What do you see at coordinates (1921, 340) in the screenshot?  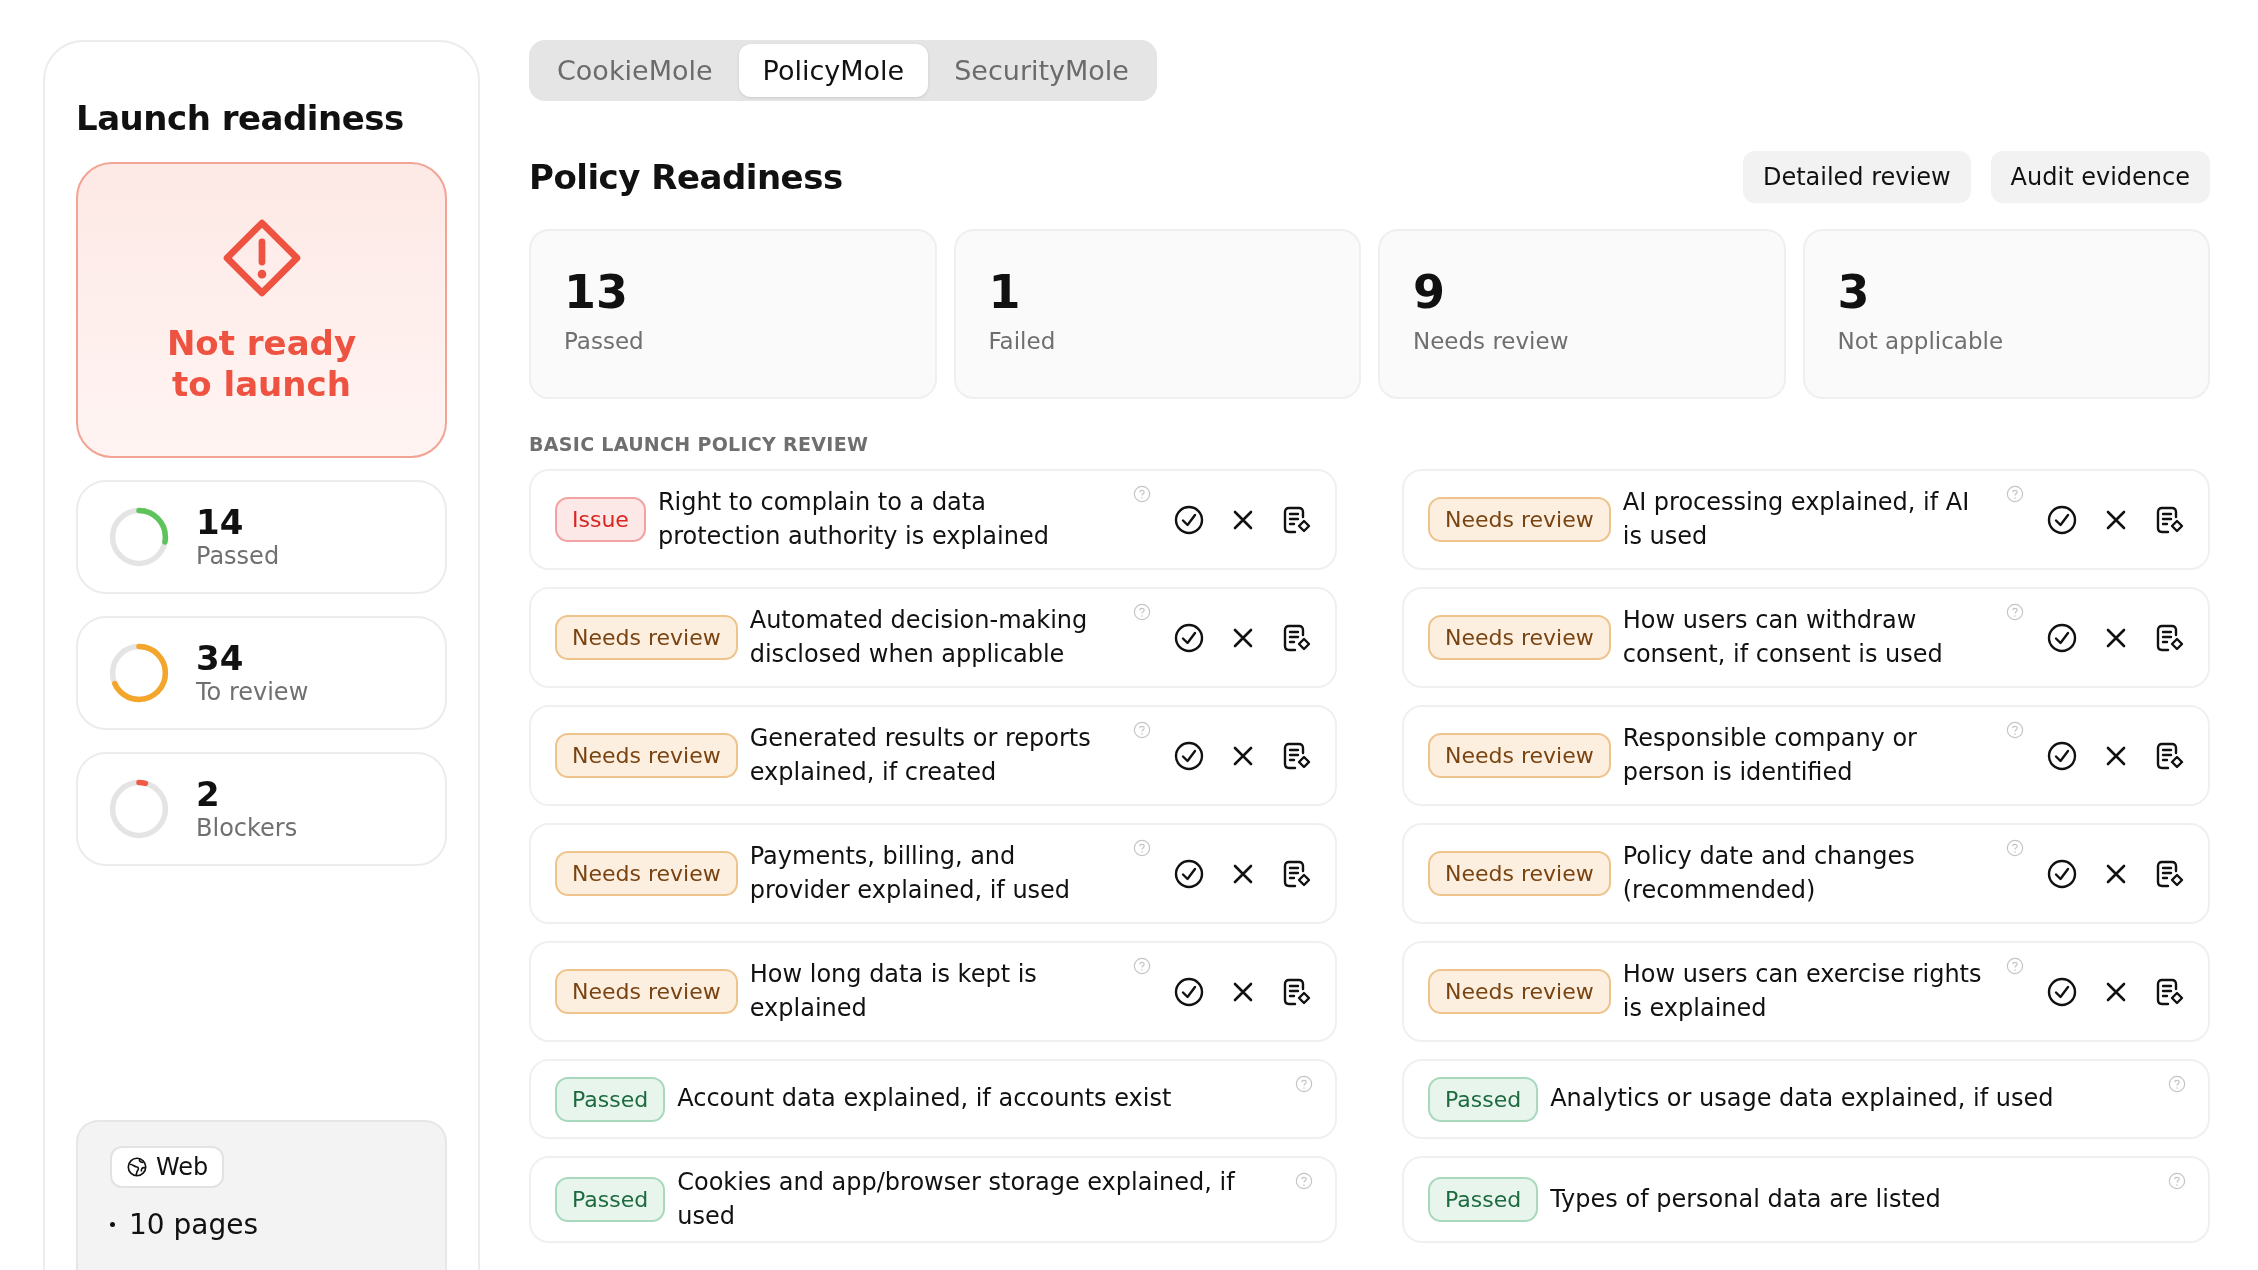 I see `summary-label: Not applicable` at bounding box center [1921, 340].